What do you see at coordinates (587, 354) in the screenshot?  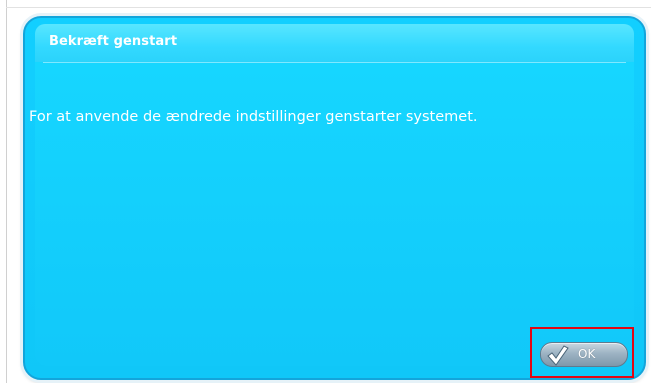 I see `ok-button-label: OK` at bounding box center [587, 354].